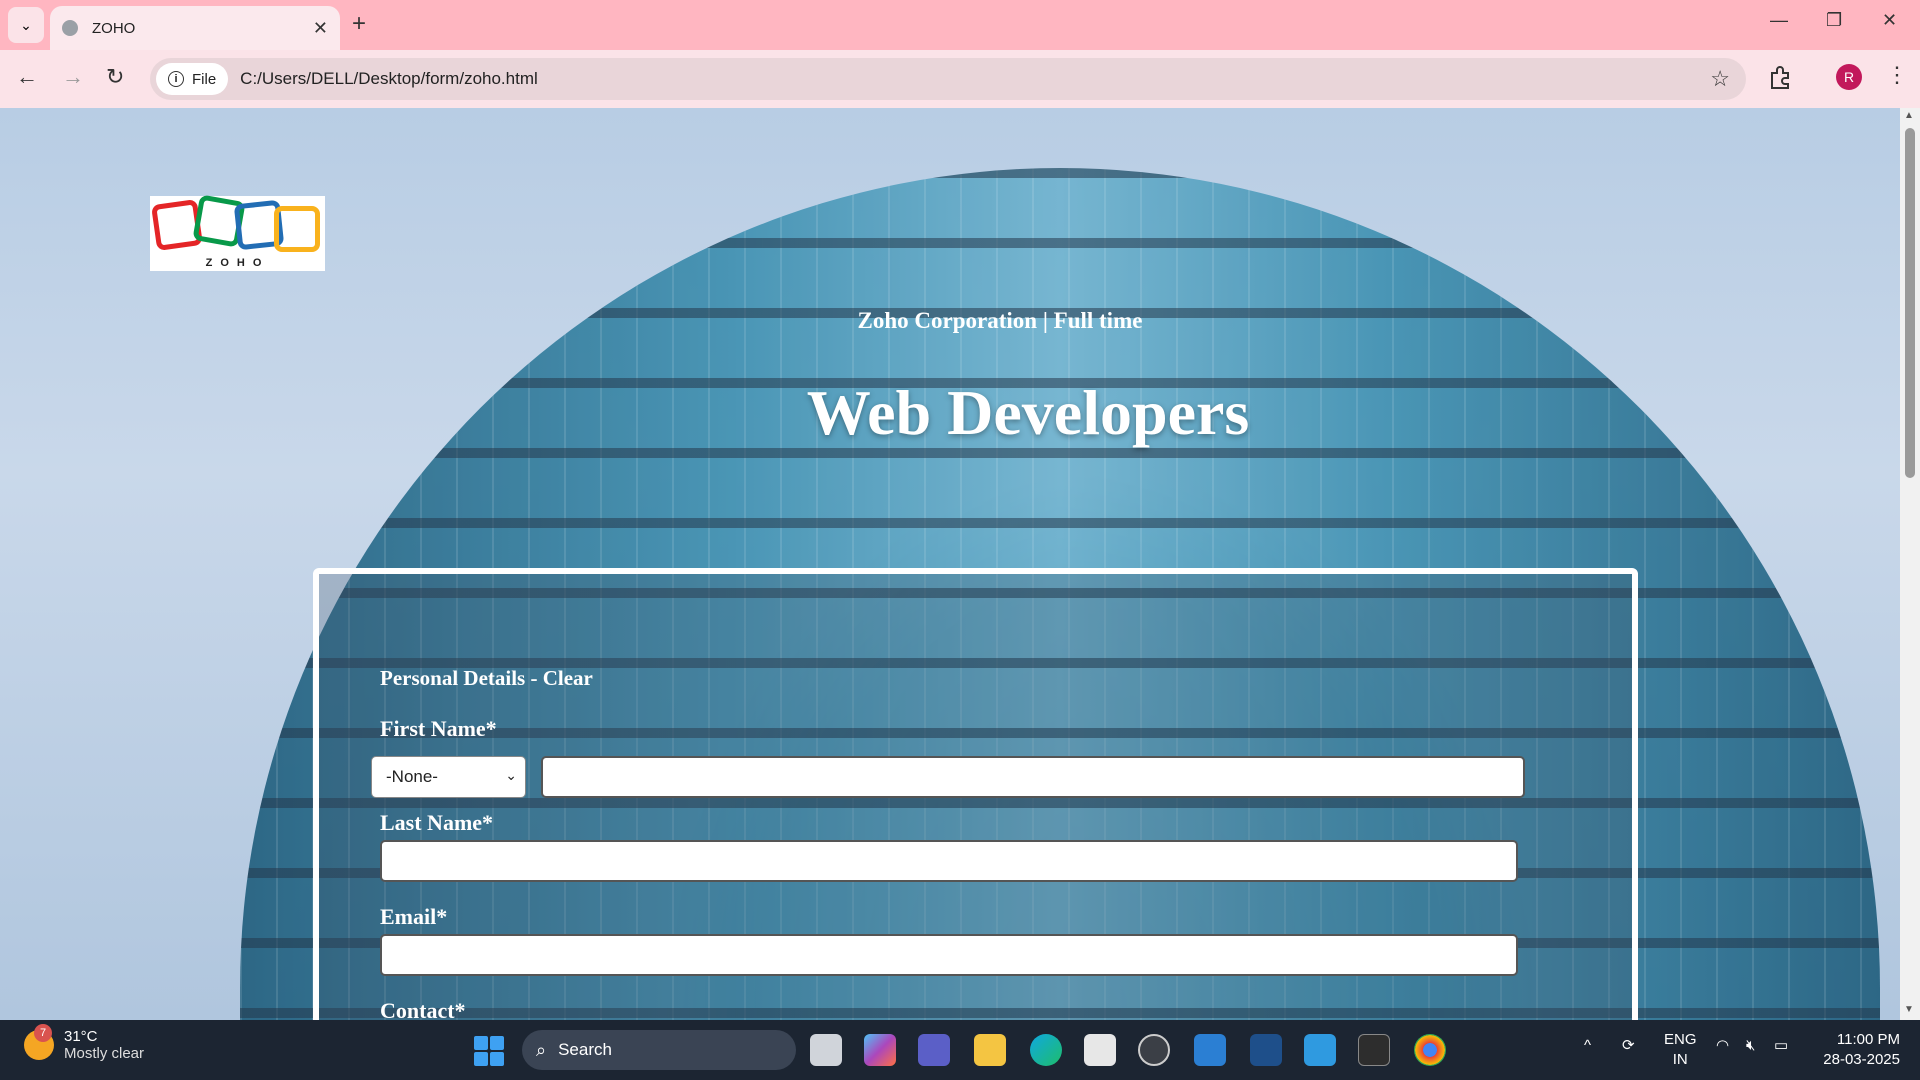 The image size is (1920, 1080). What do you see at coordinates (438, 728) in the screenshot?
I see `first-name-label: First Name*` at bounding box center [438, 728].